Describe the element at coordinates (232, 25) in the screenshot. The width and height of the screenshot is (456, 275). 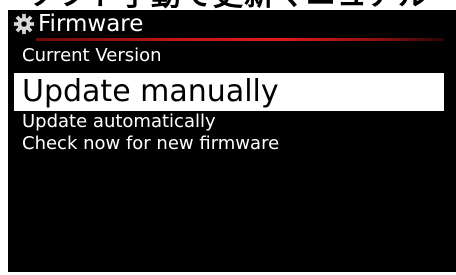
I see `title-bar: Firmware` at that location.